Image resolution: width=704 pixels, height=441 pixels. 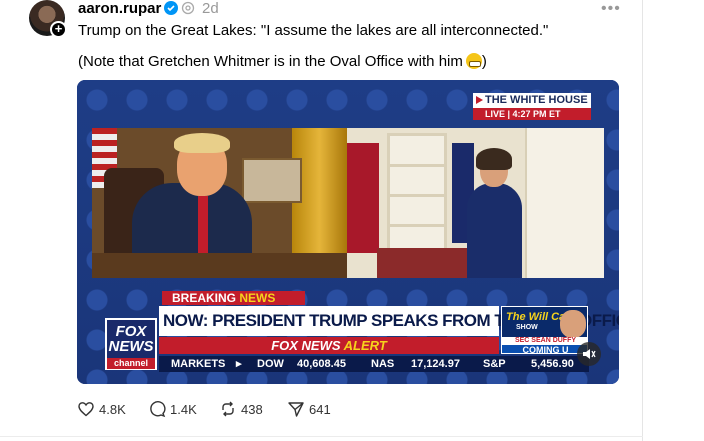 What do you see at coordinates (210, 8) in the screenshot?
I see `post-time: 2d` at bounding box center [210, 8].